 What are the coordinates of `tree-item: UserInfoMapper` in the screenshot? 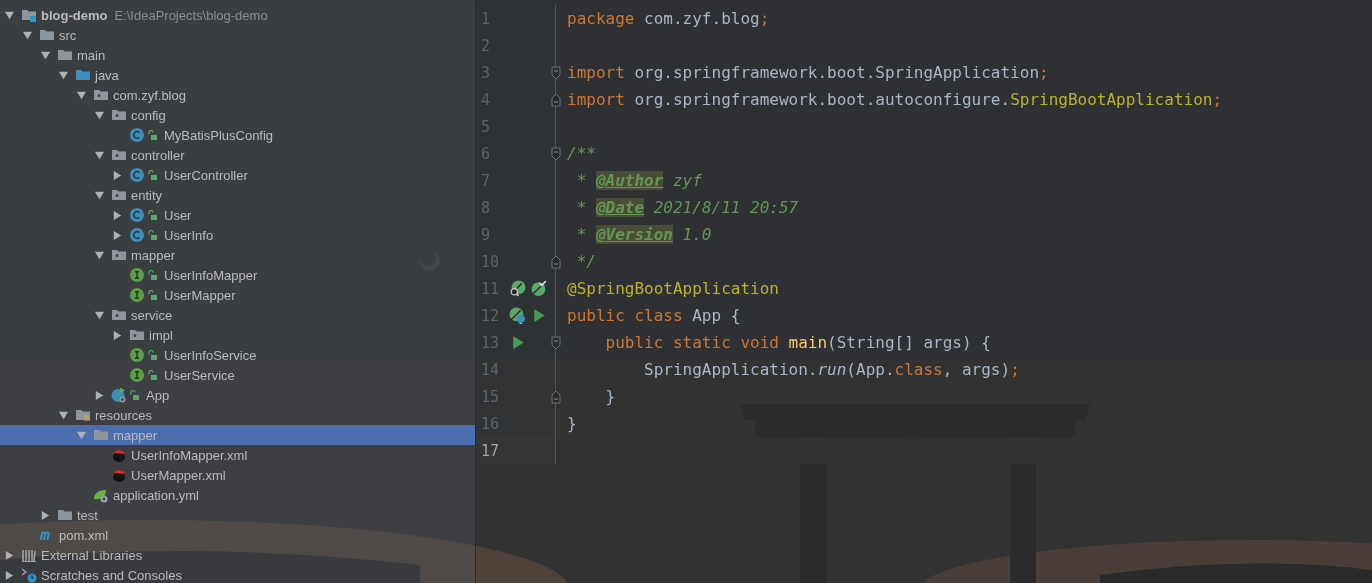 It's located at (237, 275).